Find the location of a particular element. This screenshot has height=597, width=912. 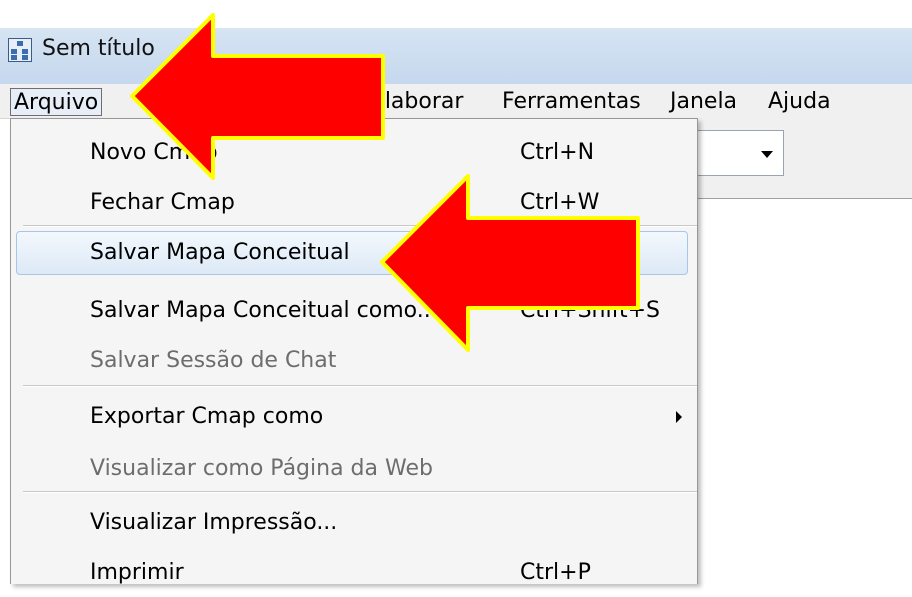

menu-janela: Janela is located at coordinates (703, 102).